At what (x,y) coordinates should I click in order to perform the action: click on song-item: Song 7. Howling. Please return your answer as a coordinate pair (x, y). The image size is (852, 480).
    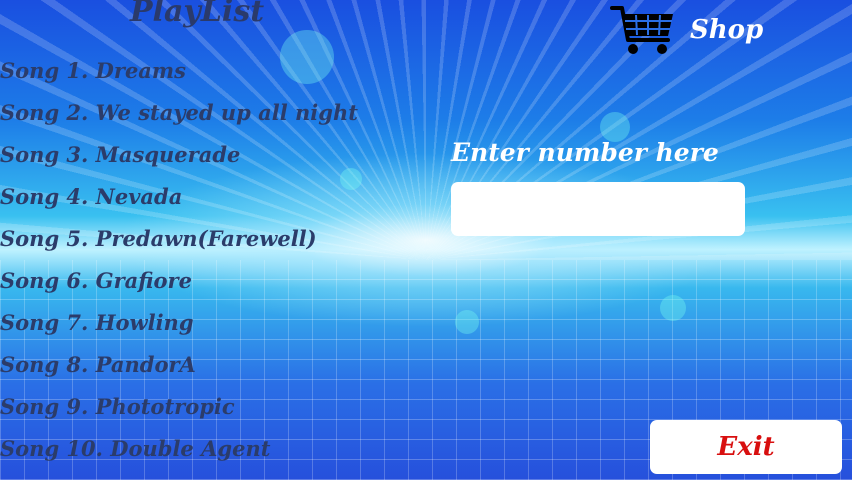
    Looking at the image, I should click on (179, 327).